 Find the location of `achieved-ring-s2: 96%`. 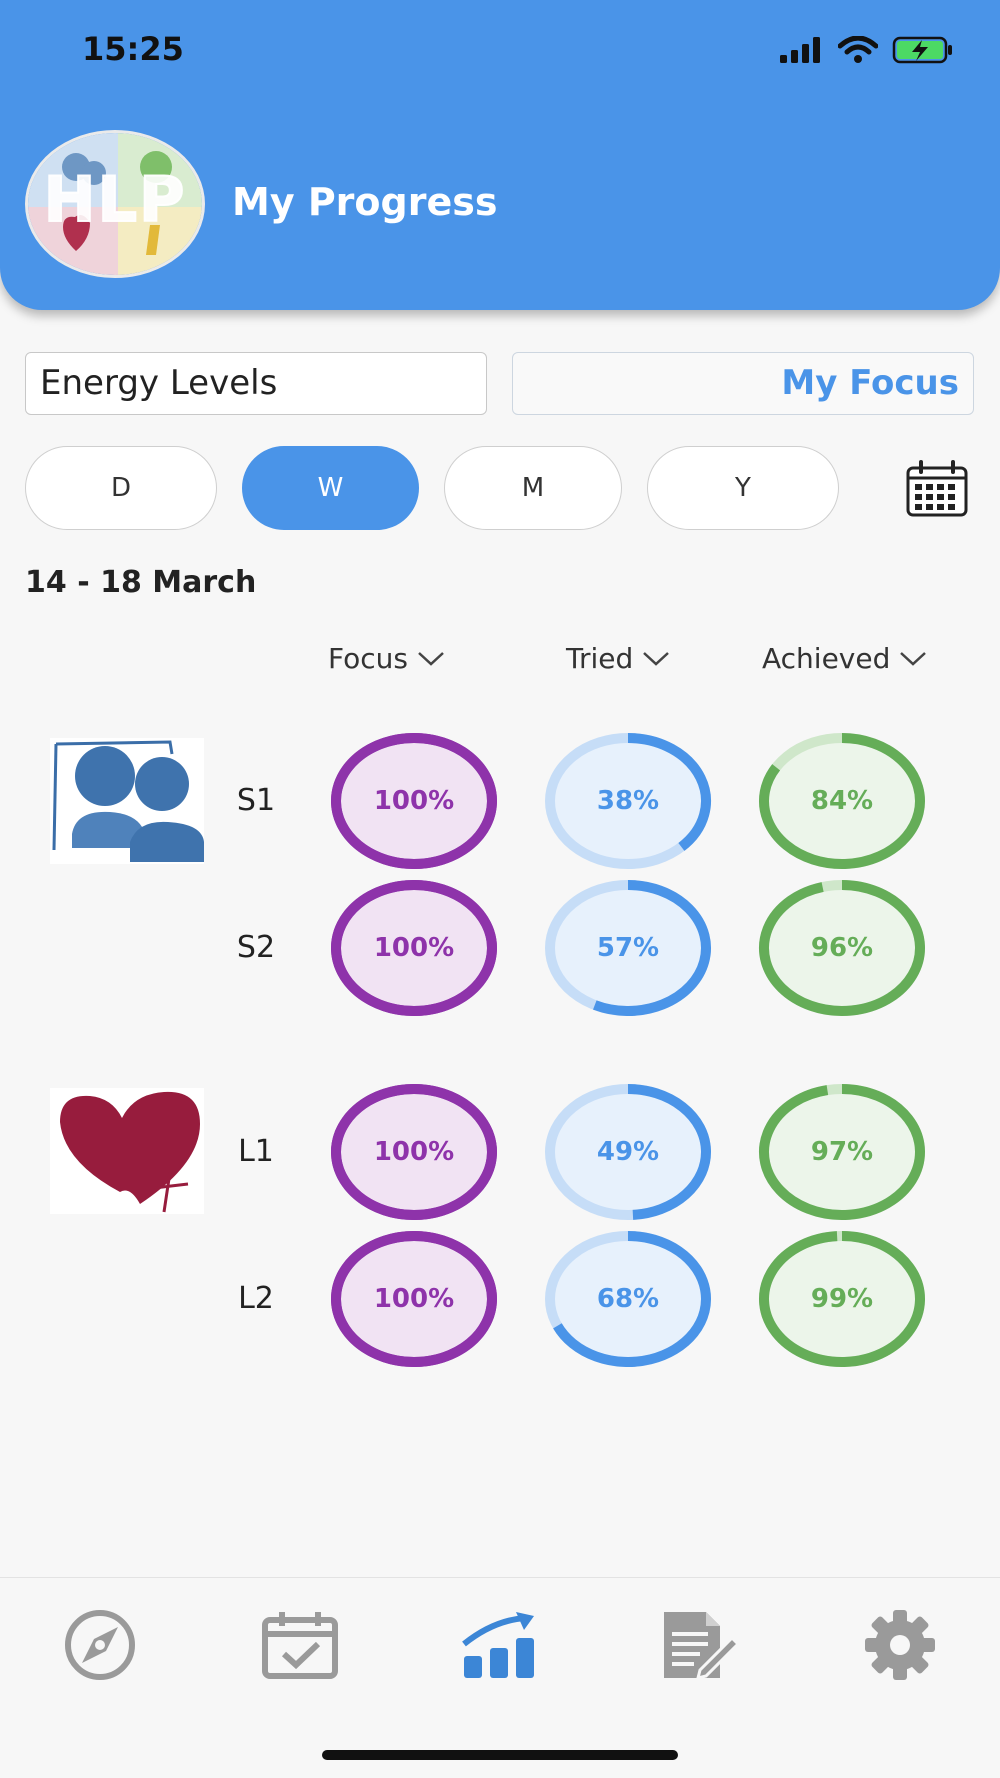

achieved-ring-s2: 96% is located at coordinates (842, 948).